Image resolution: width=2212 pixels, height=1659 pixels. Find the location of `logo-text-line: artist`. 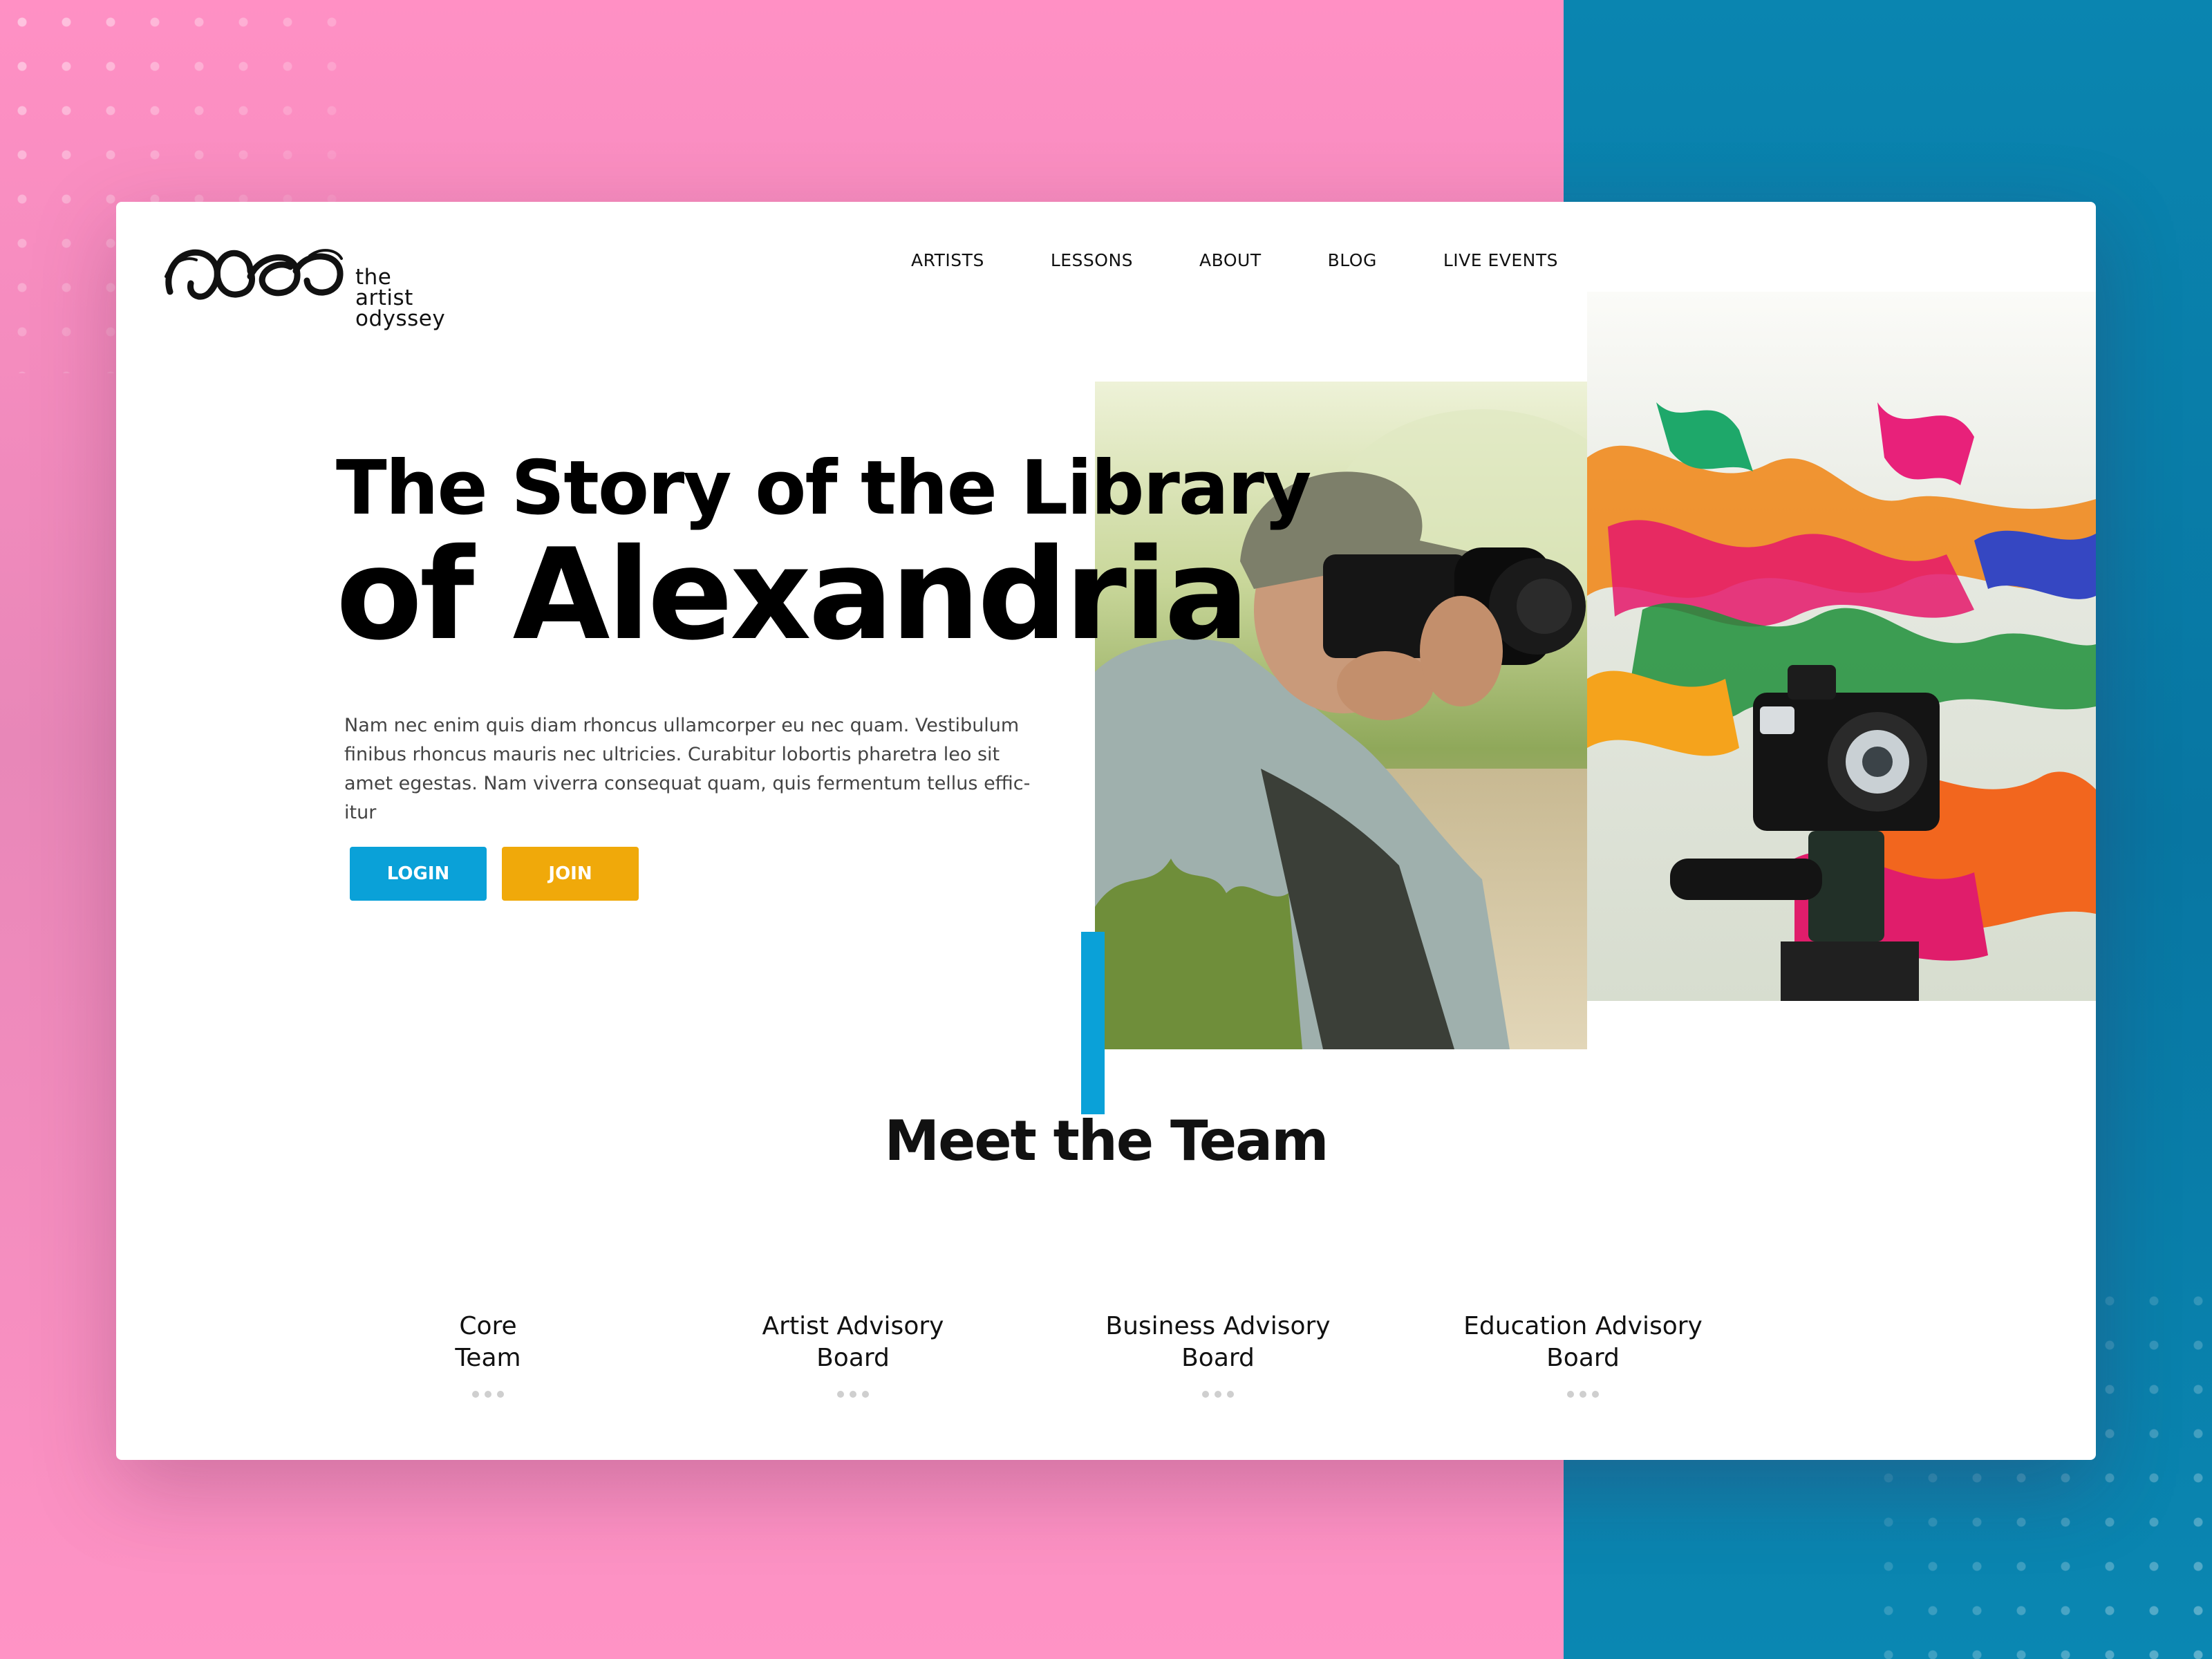

logo-text-line: artist is located at coordinates (384, 297).